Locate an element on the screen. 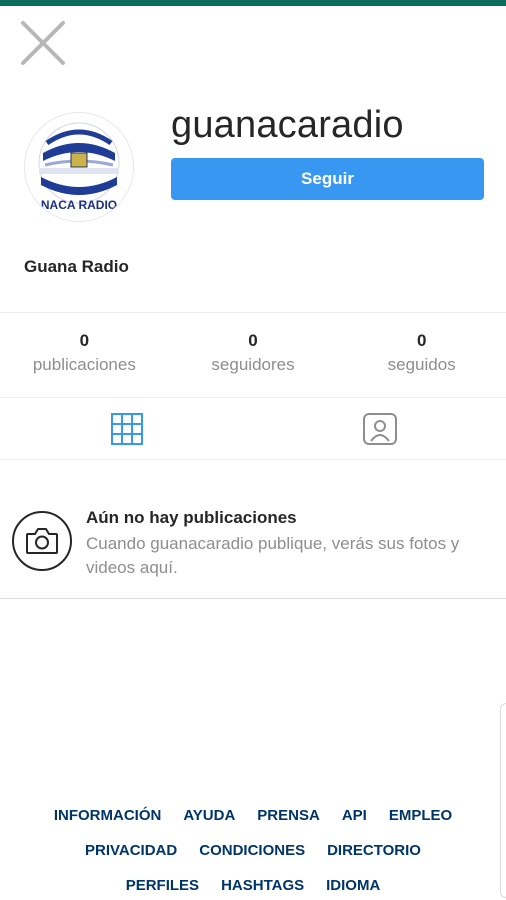  close-button is located at coordinates (43, 43).